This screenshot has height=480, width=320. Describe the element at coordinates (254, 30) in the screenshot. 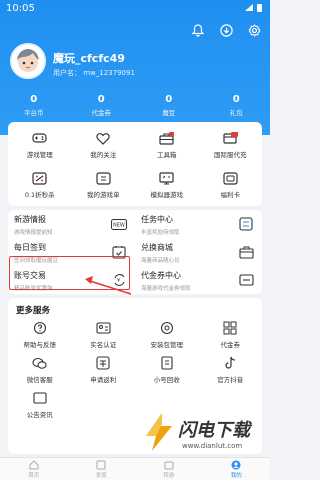

I see `settings-icon` at that location.